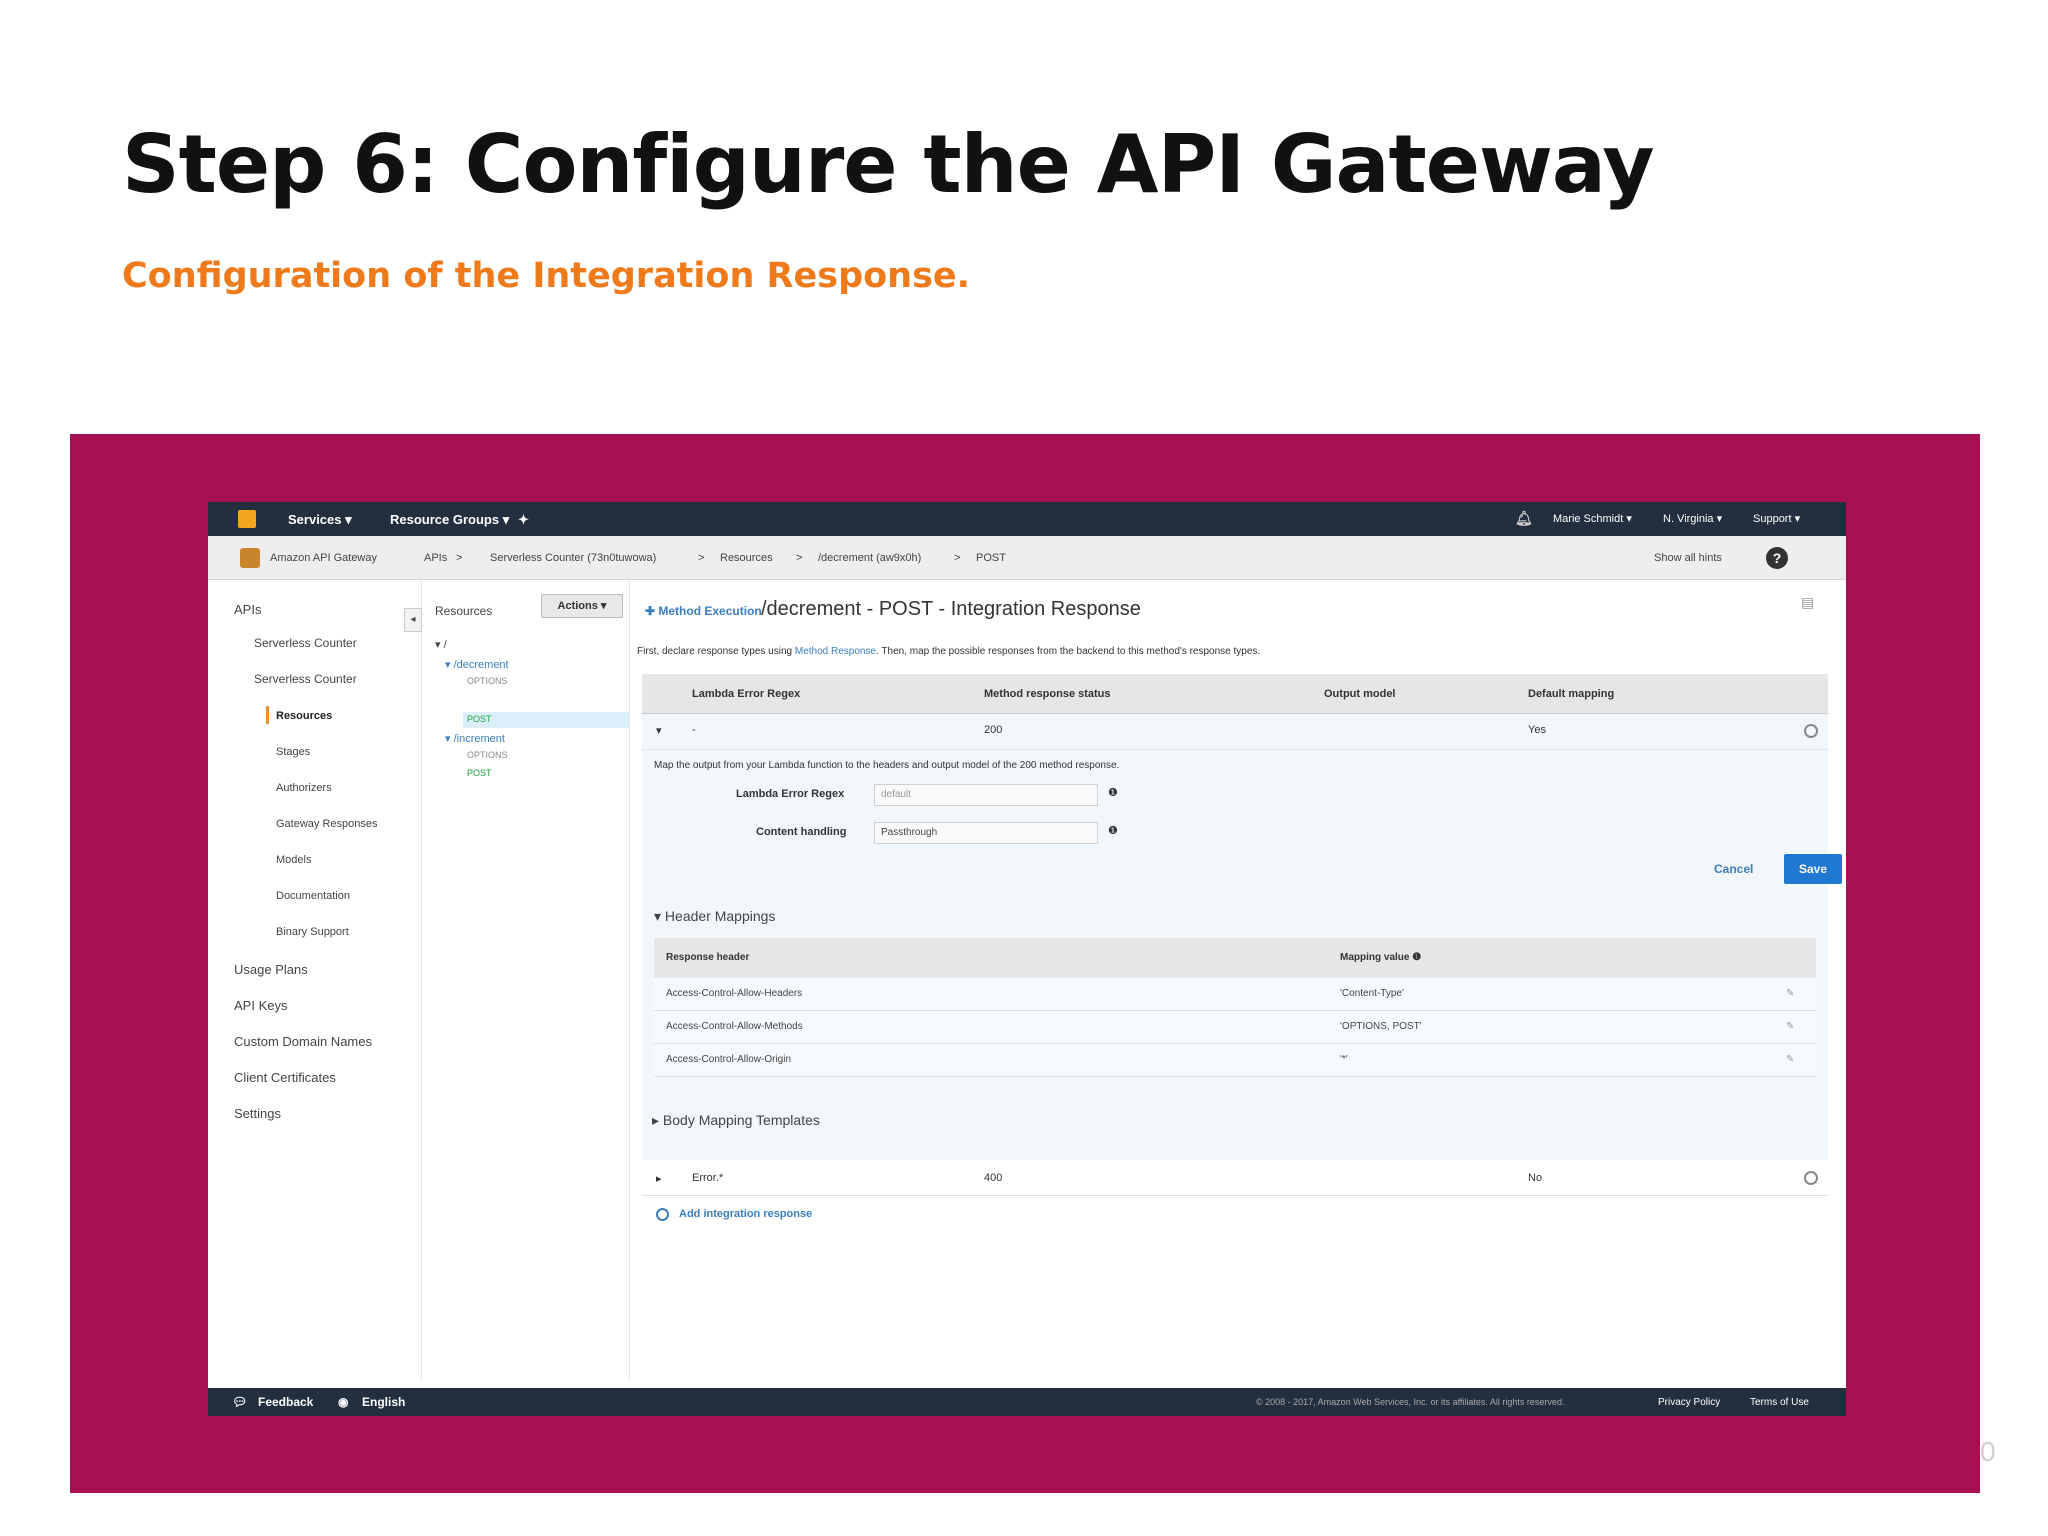 Image resolution: width=2048 pixels, height=1536 pixels. What do you see at coordinates (869, 558) in the screenshot?
I see `breadcrumb-resource: /decrement (aw9x0h)` at bounding box center [869, 558].